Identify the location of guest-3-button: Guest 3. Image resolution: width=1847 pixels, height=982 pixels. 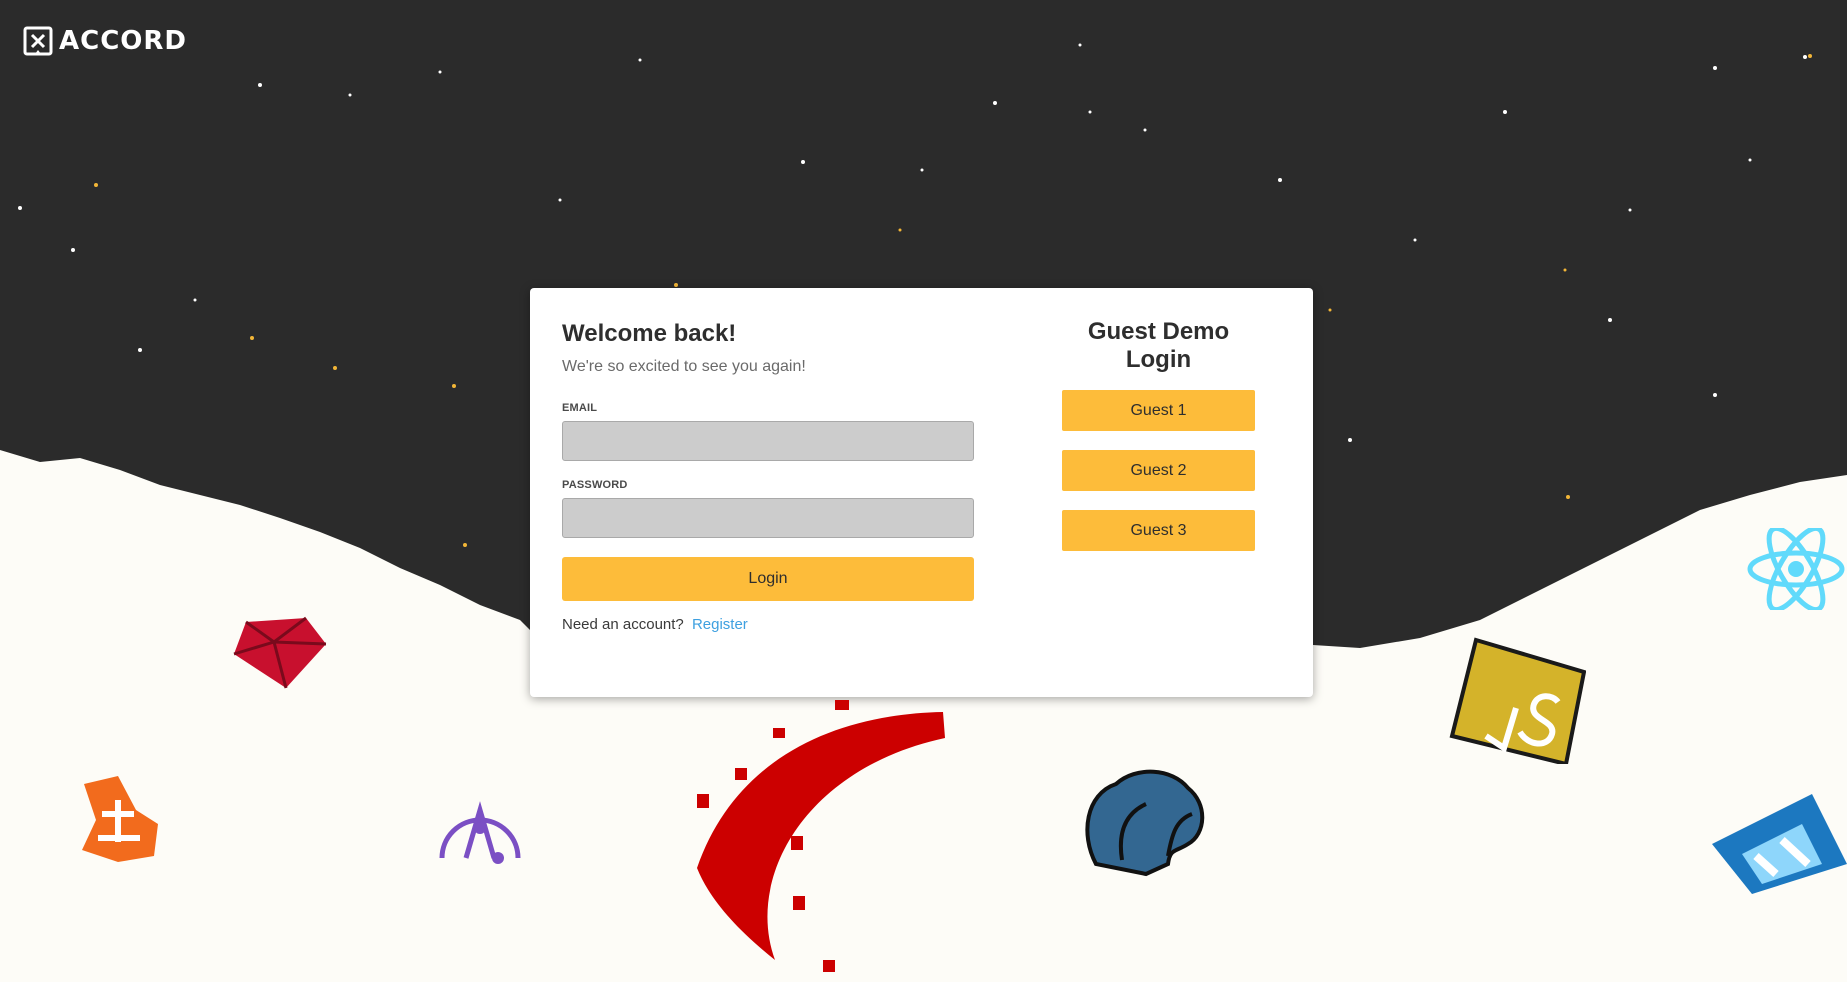
(1158, 530).